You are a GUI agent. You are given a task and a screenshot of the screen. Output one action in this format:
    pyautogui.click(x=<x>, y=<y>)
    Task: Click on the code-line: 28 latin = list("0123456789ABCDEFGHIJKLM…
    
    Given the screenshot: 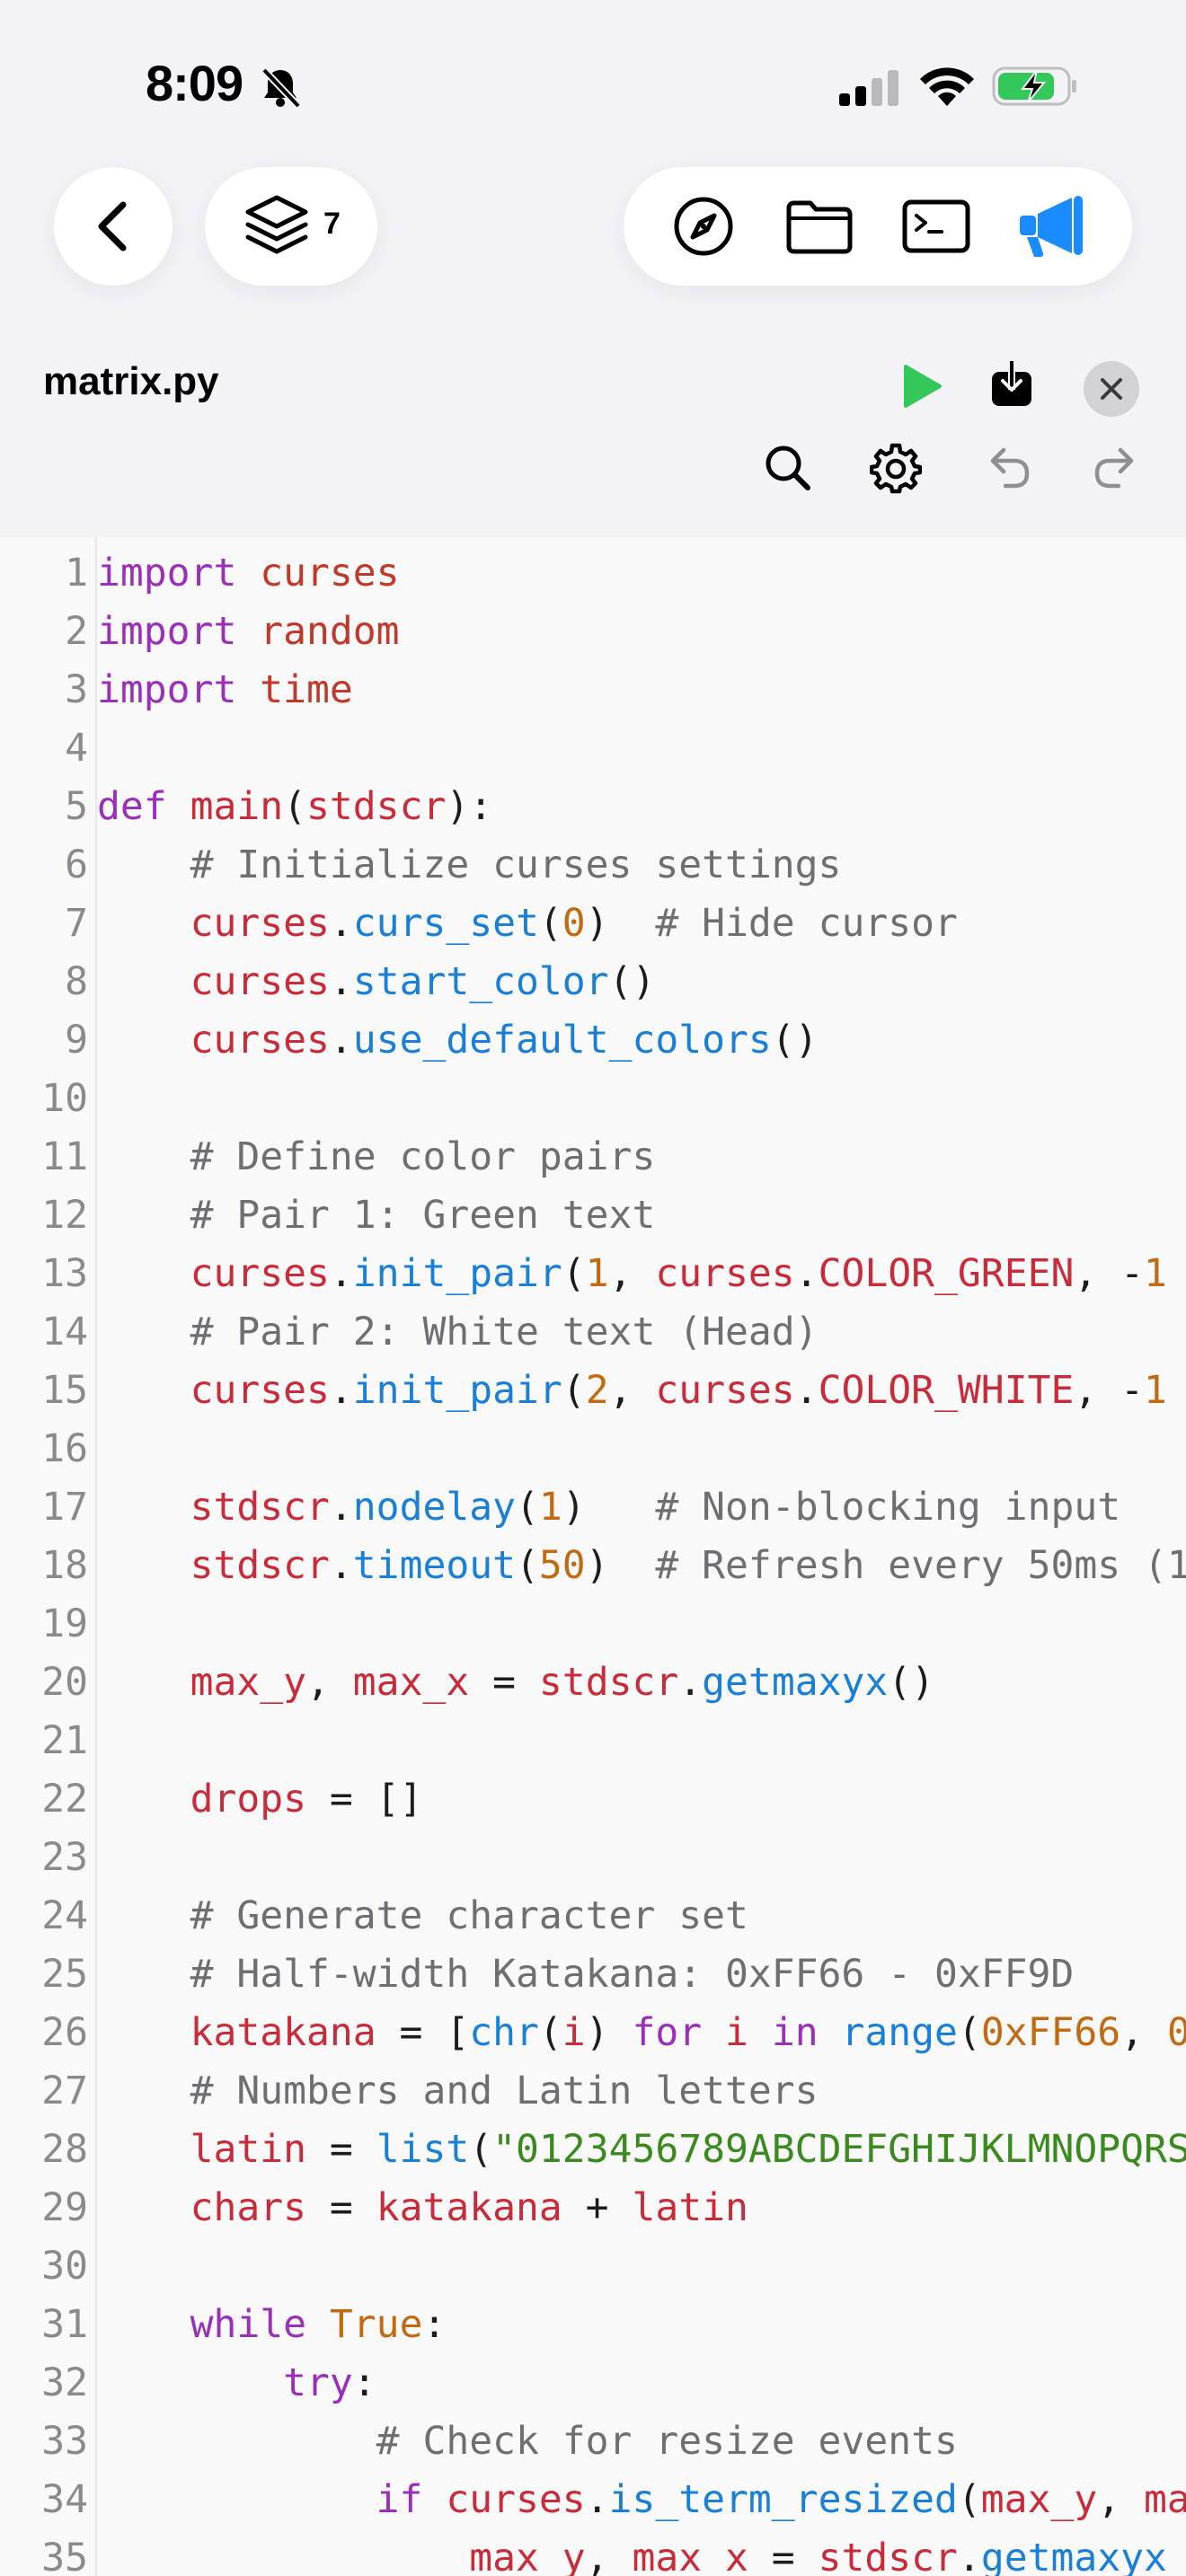 What is the action you would take?
    pyautogui.click(x=593, y=2150)
    